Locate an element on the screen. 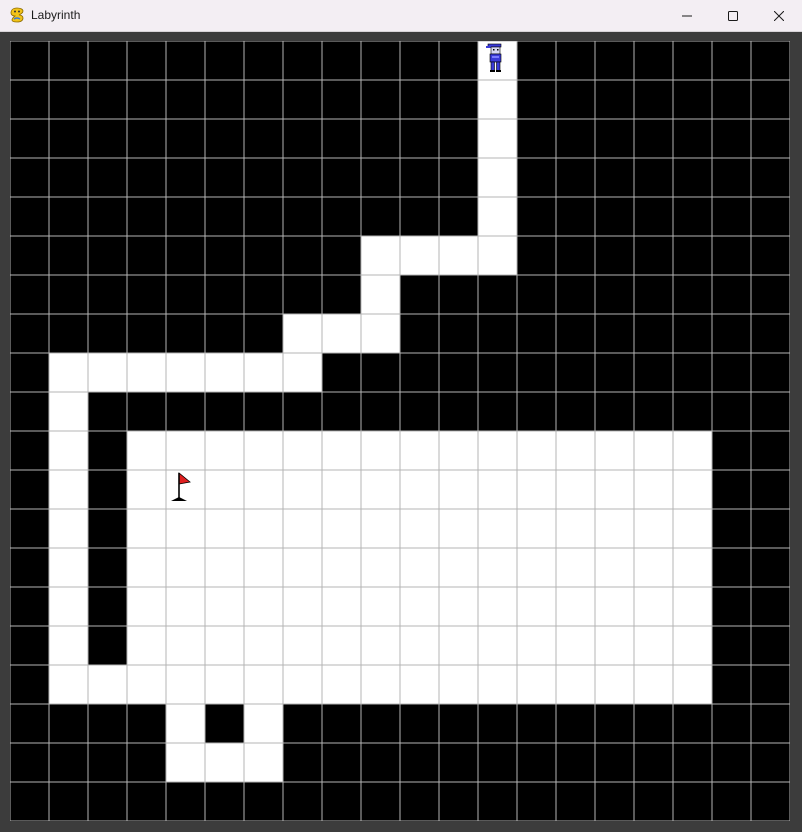 The width and height of the screenshot is (802, 832). close-button is located at coordinates (779, 15).